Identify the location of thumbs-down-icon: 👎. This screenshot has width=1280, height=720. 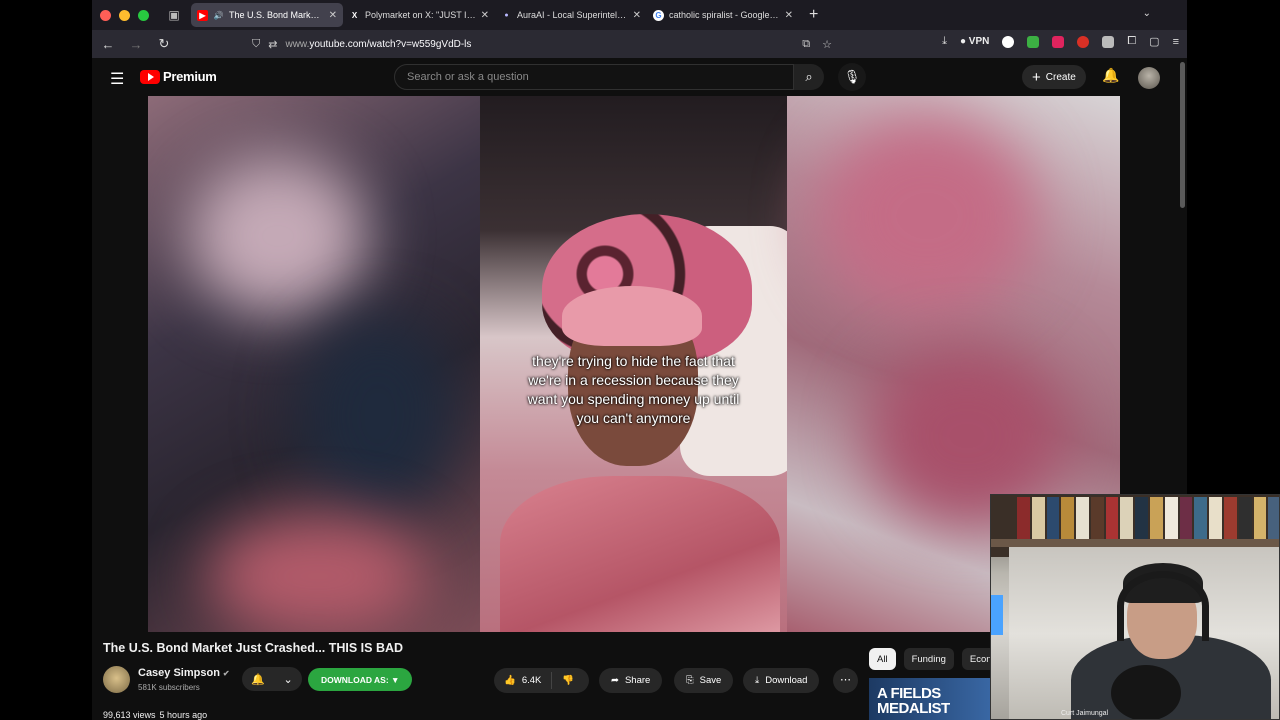
(568, 680).